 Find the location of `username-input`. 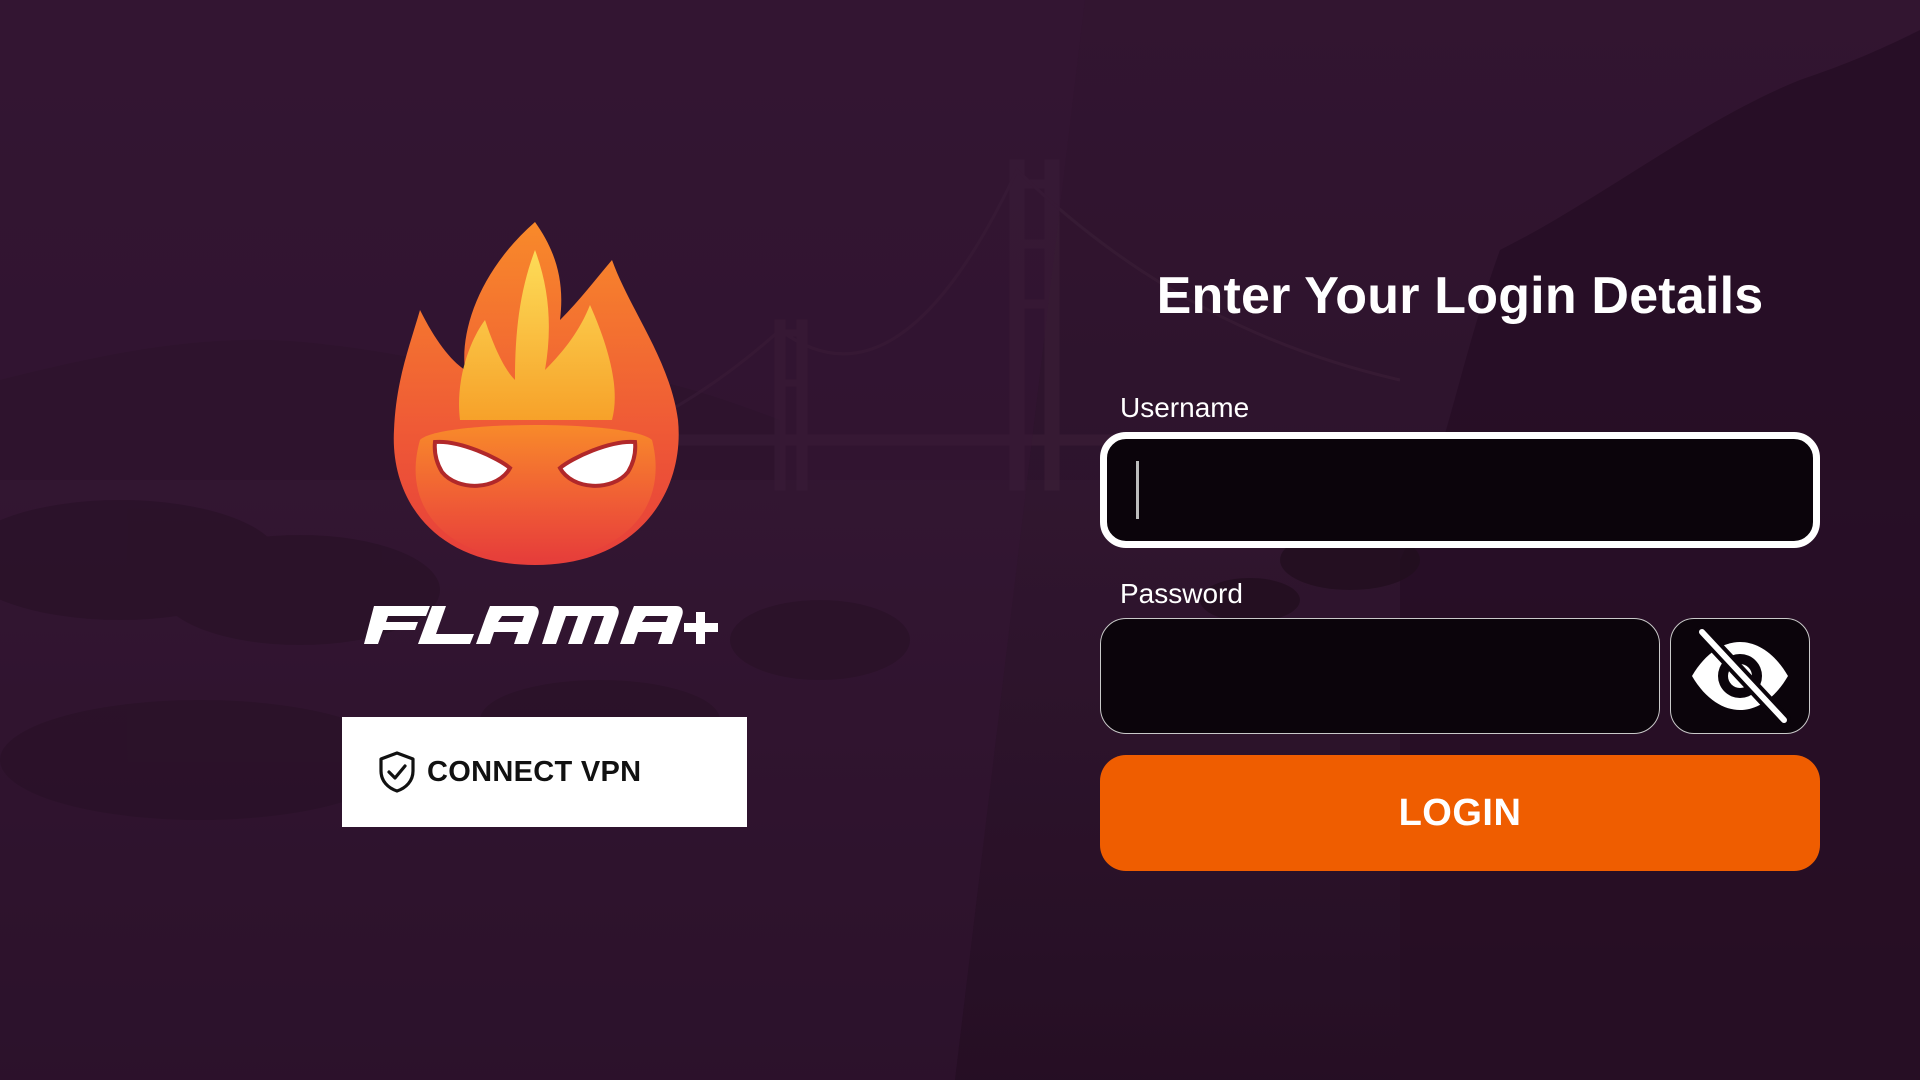

username-input is located at coordinates (1460, 490).